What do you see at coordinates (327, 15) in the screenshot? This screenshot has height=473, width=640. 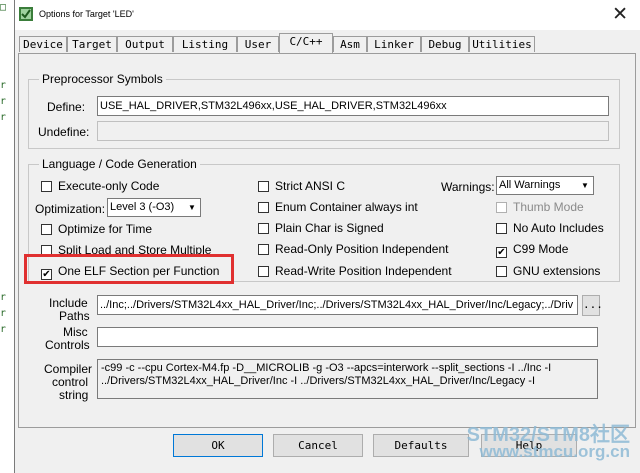 I see `title-bar: Options for Target 'LED' ✕` at bounding box center [327, 15].